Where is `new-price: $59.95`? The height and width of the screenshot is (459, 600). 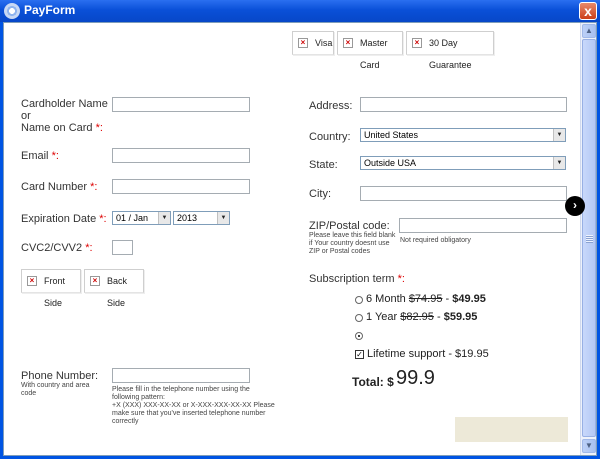 new-price: $59.95 is located at coordinates (460, 317).